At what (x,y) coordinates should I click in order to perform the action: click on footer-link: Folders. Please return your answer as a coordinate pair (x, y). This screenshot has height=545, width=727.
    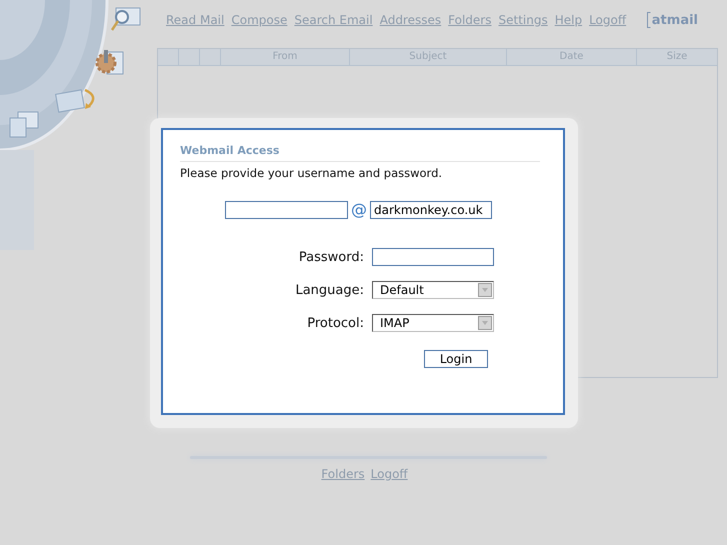
    Looking at the image, I should click on (343, 474).